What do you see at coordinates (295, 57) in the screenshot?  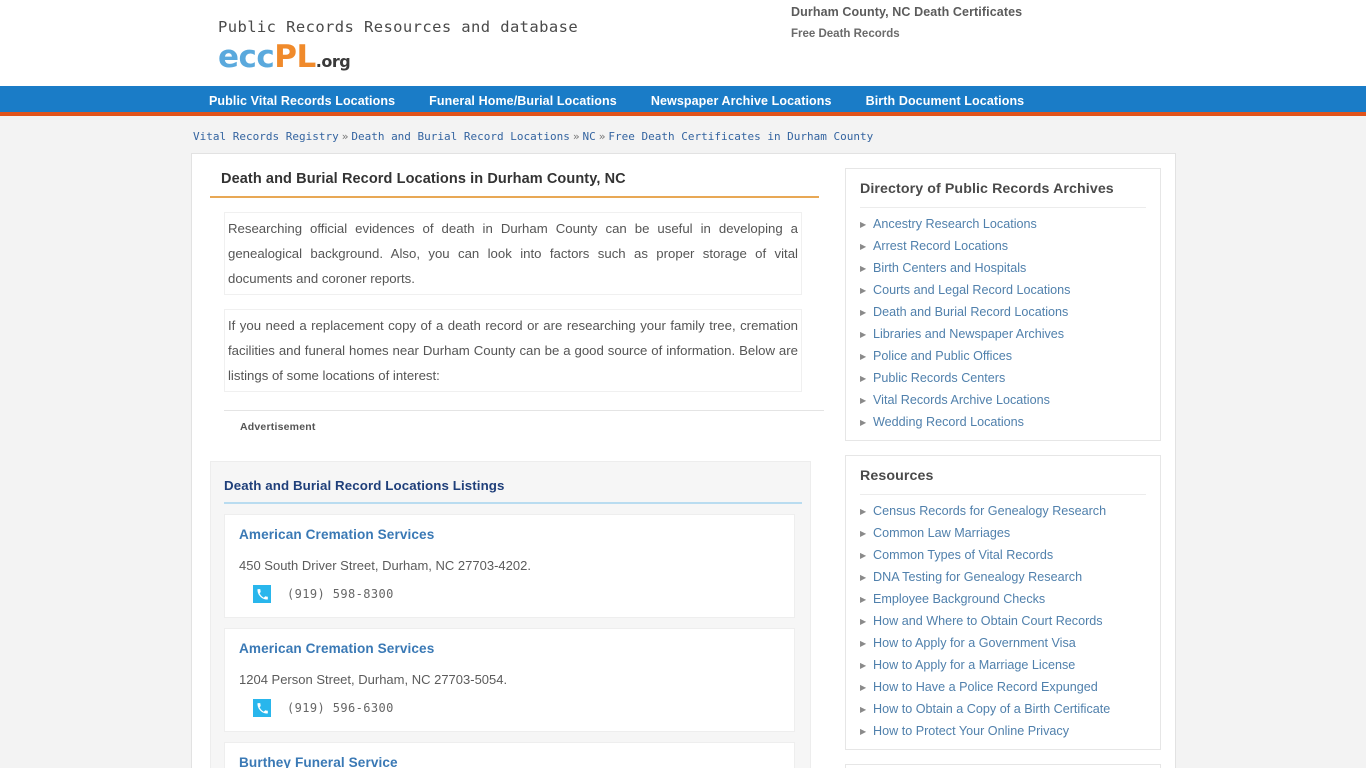 I see `logo-text-pl: PL` at bounding box center [295, 57].